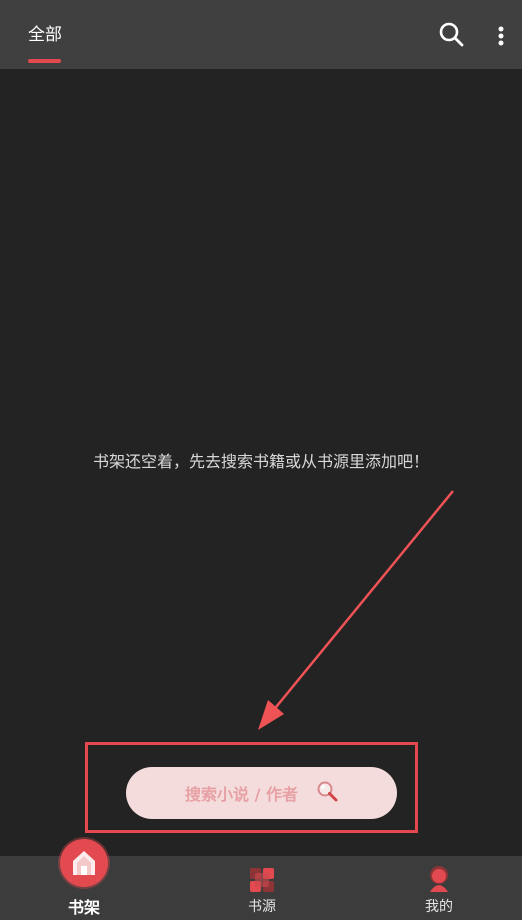 This screenshot has width=522, height=920. I want to click on tab-indicator, so click(44, 61).